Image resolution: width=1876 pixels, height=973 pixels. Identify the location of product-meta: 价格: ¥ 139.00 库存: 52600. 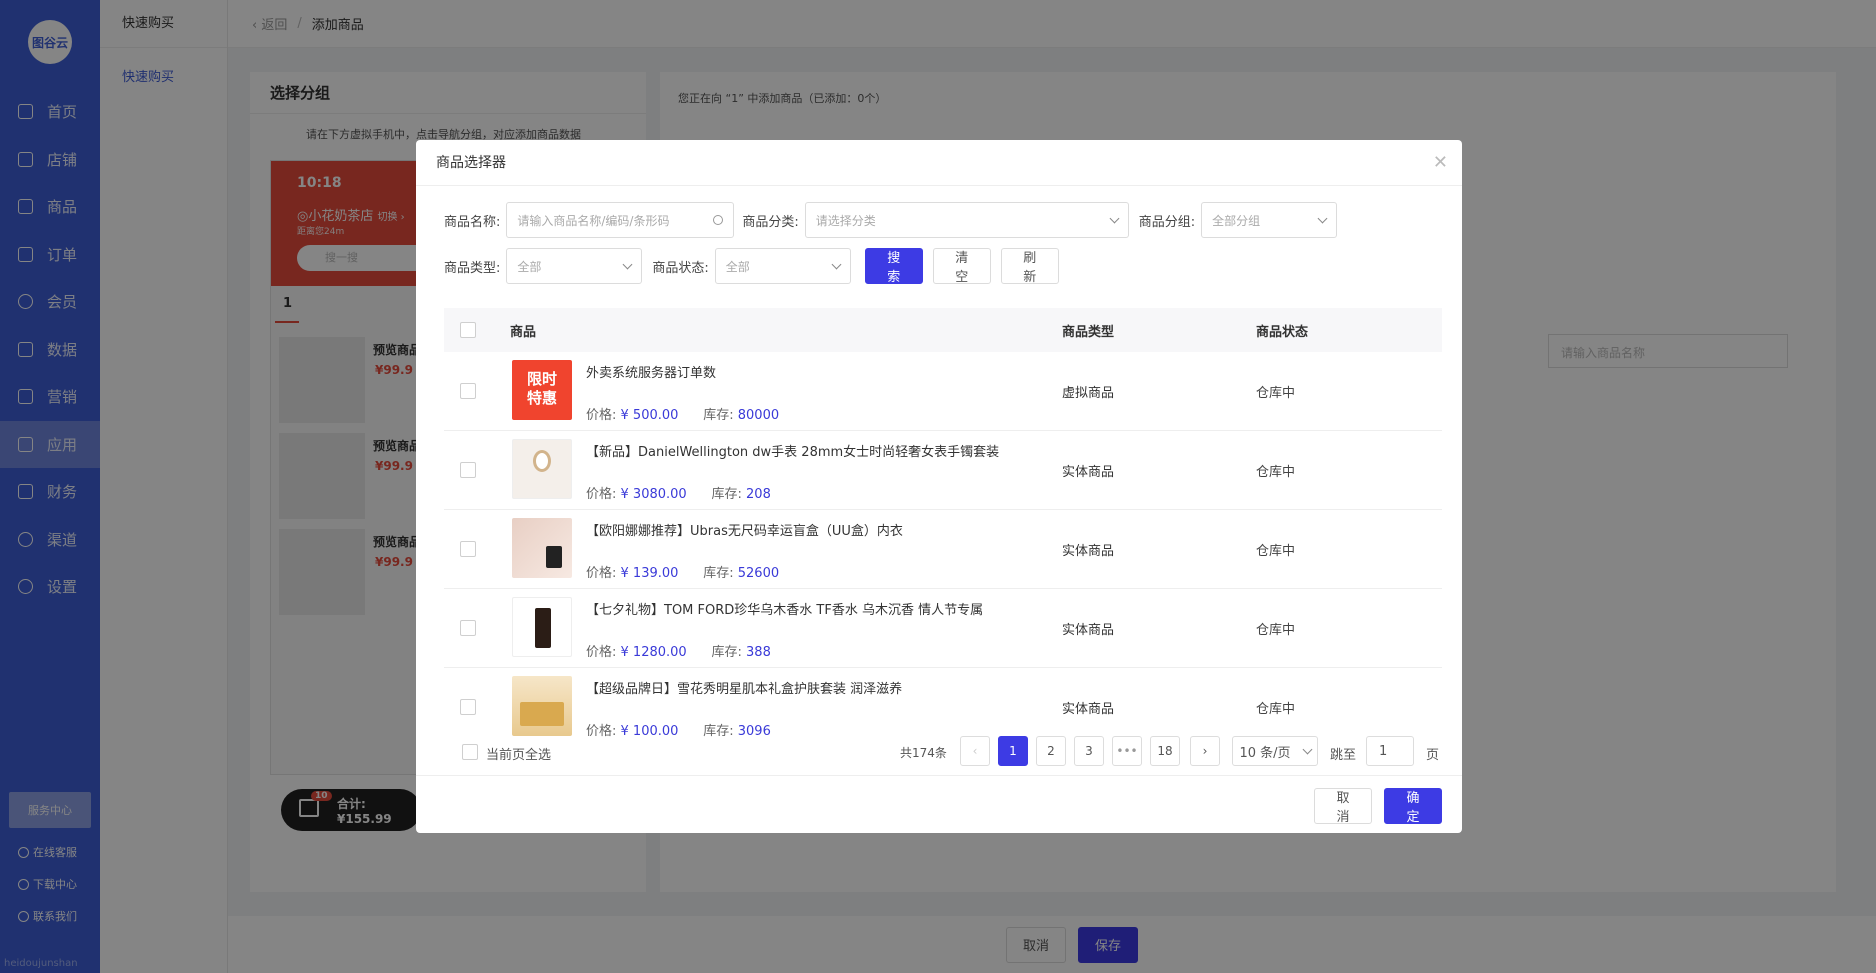
(682, 571).